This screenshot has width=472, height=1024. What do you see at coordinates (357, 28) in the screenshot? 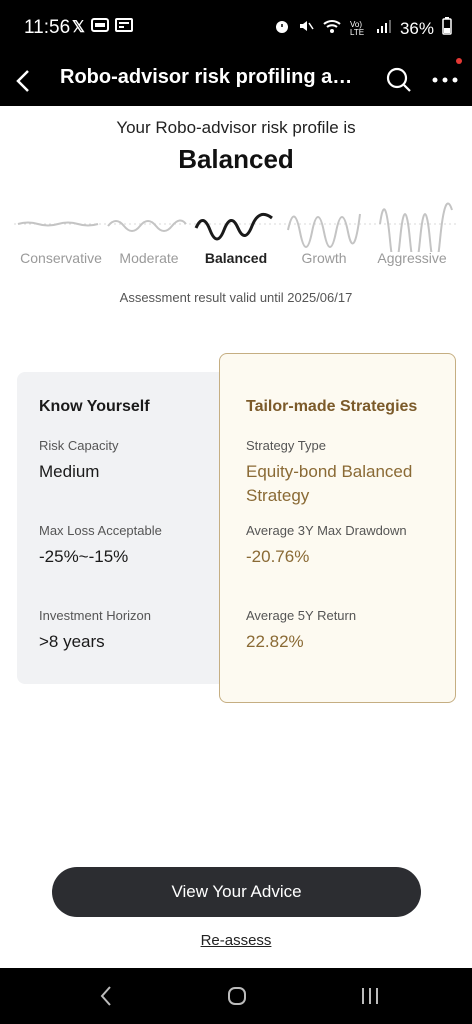
I see `lte-label: Vo) LTE` at bounding box center [357, 28].